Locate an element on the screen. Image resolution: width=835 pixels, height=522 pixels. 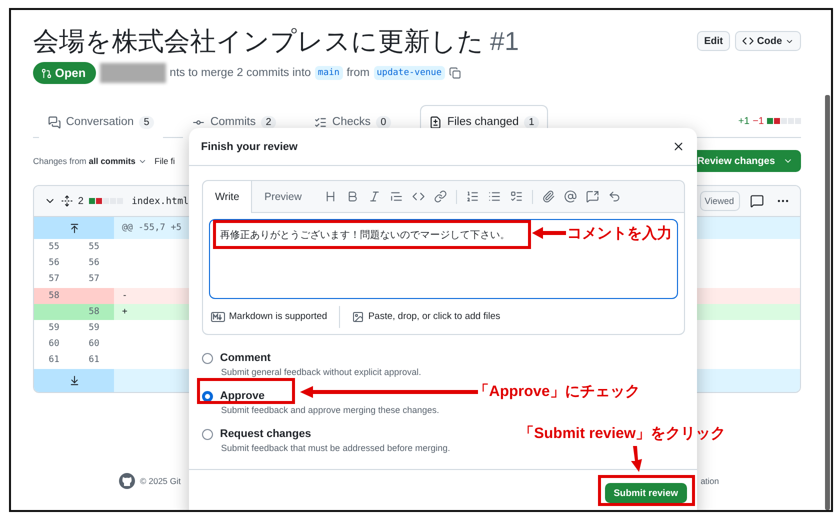
count-badge: 0 is located at coordinates (384, 122).